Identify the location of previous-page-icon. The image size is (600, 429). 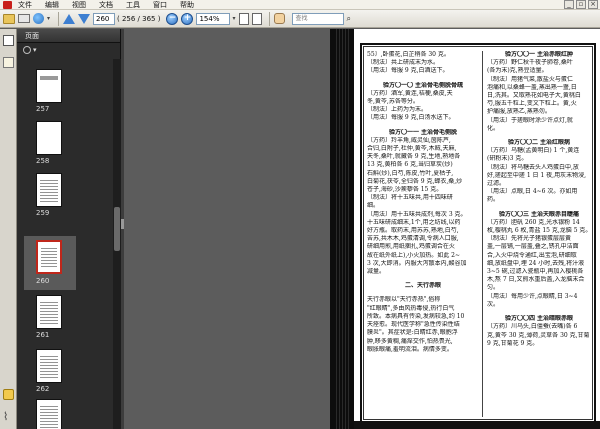
(69, 18).